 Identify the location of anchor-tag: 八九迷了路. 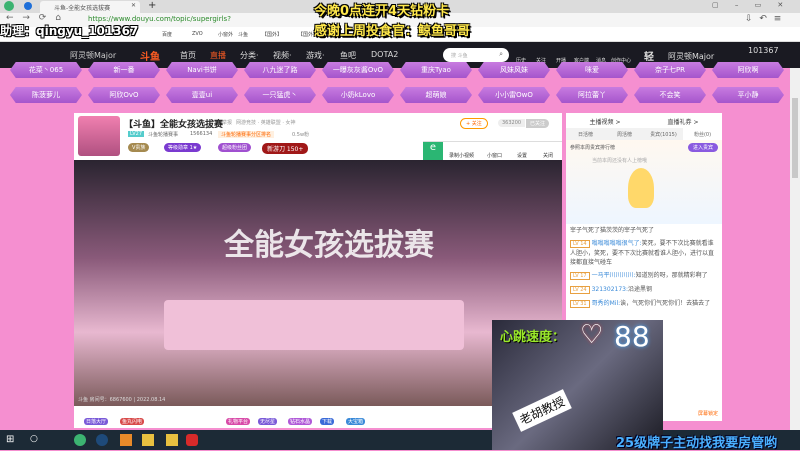
(280, 70).